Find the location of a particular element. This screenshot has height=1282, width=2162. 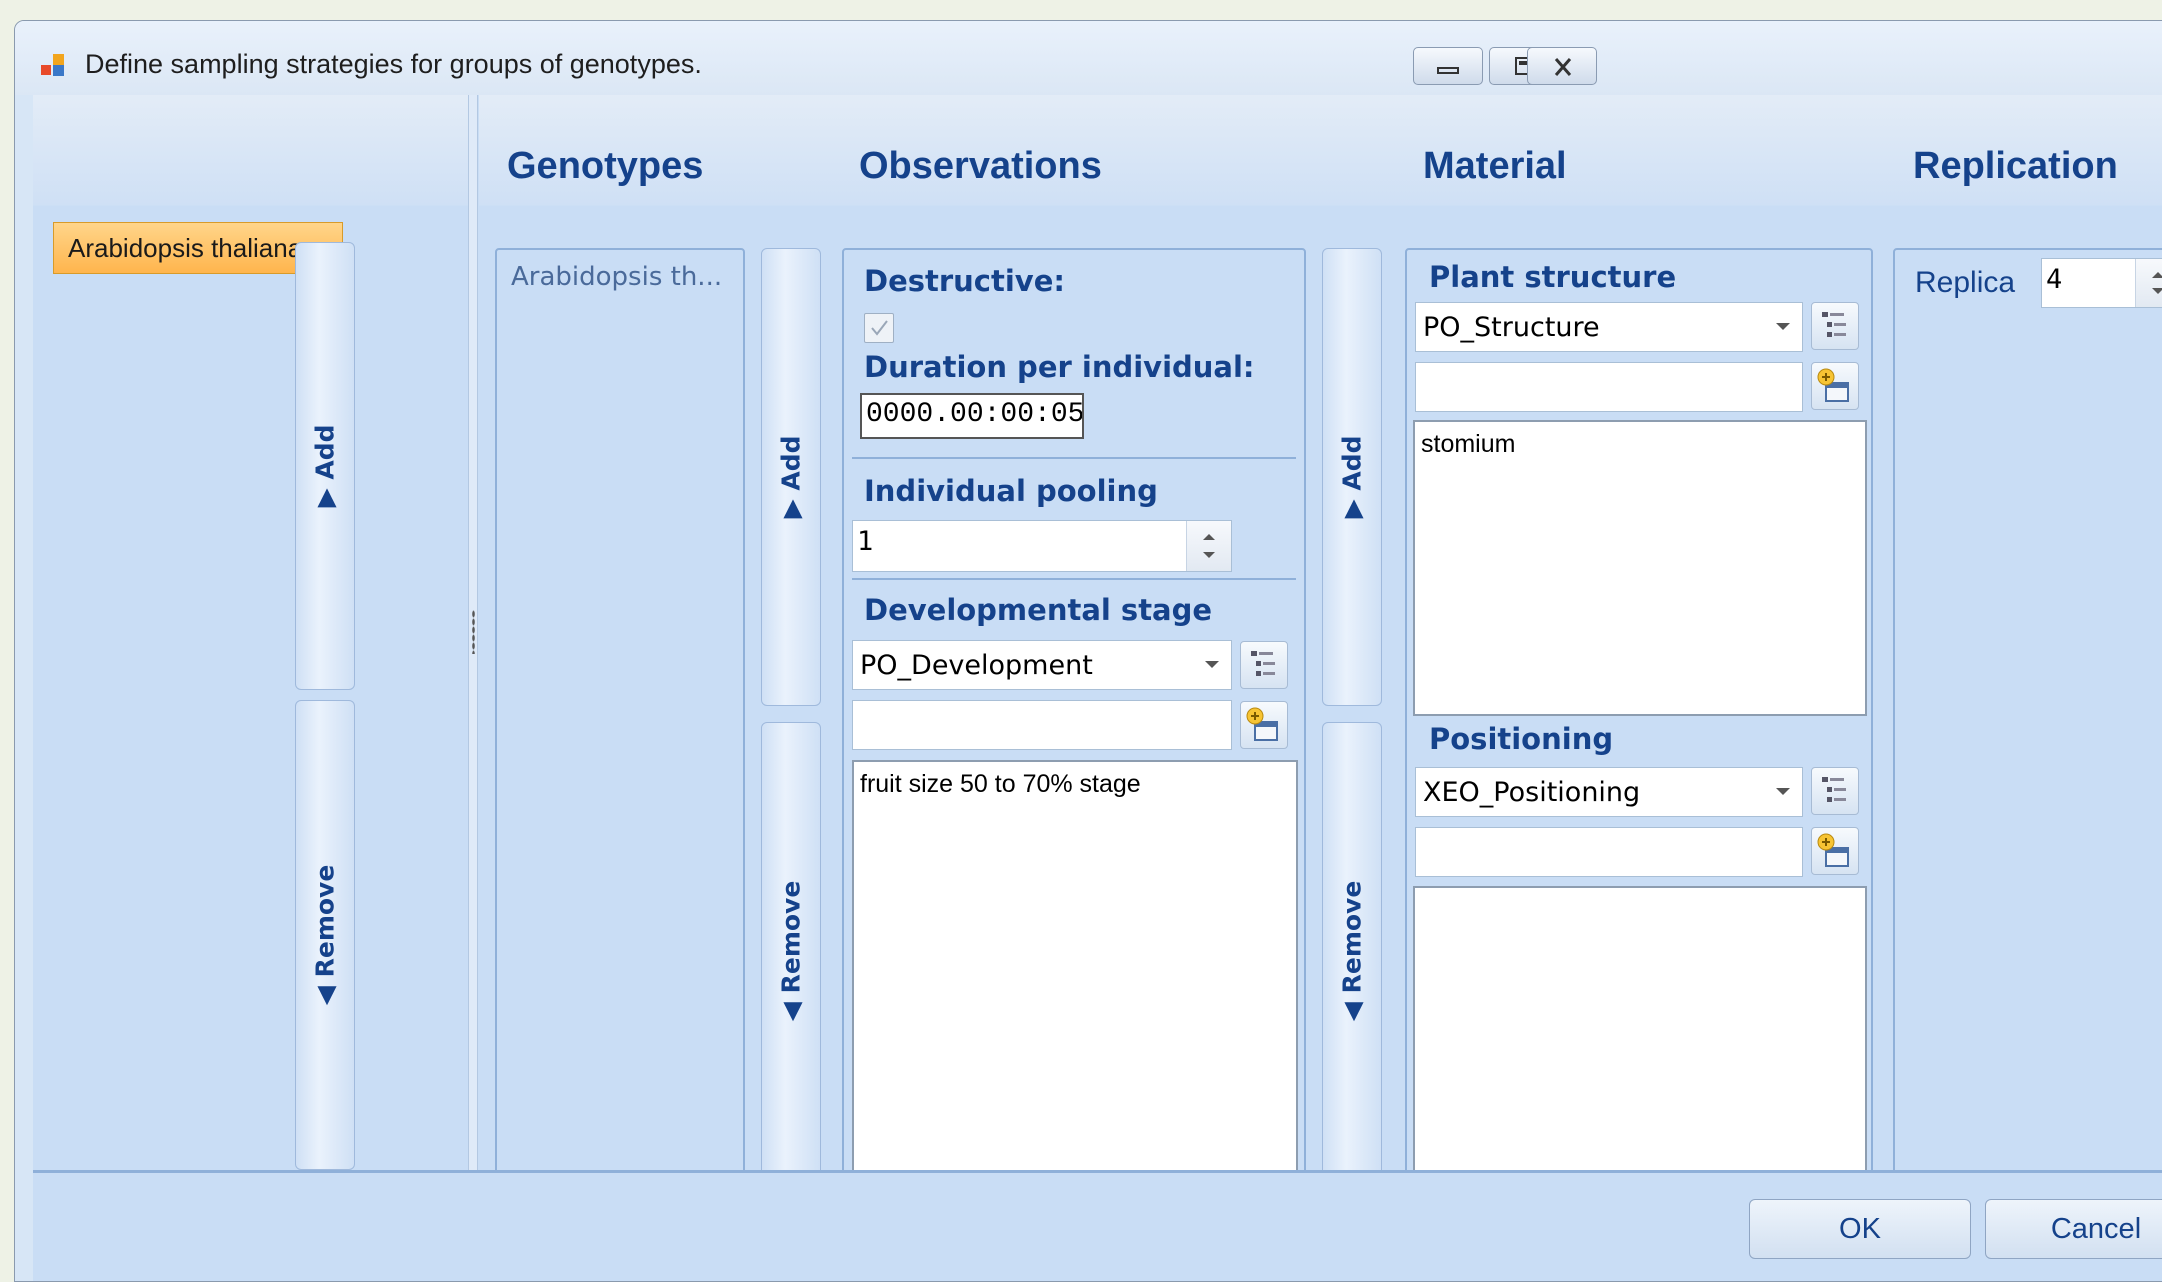

replication-panel: Replica 4 is located at coordinates (2027, 714).